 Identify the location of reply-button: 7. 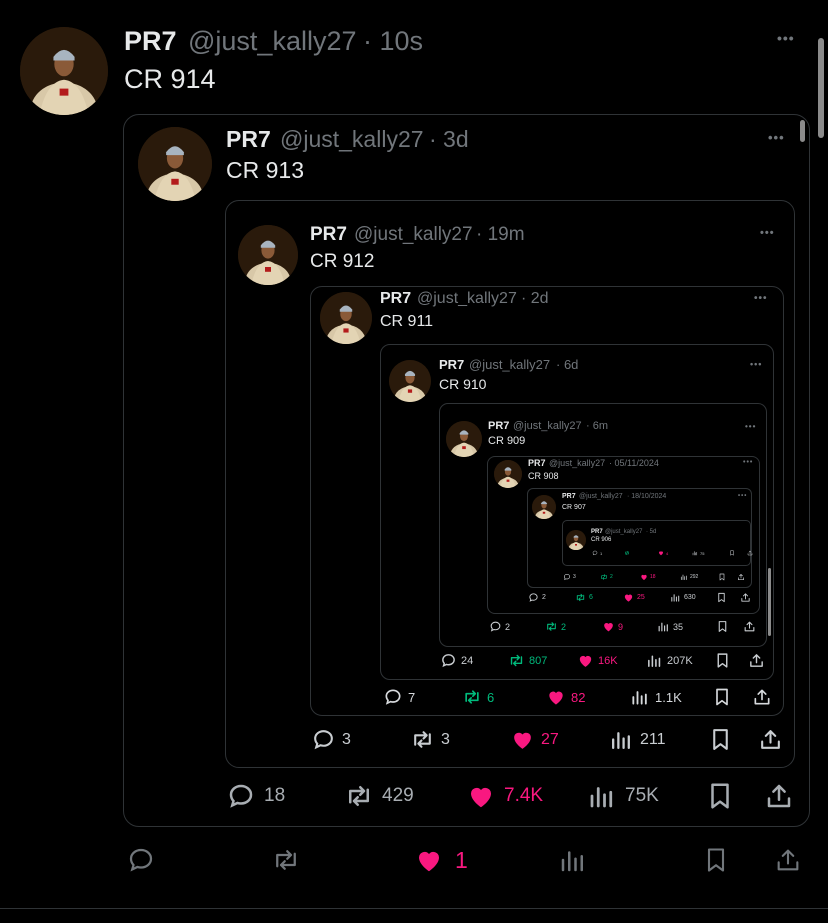
(399, 697).